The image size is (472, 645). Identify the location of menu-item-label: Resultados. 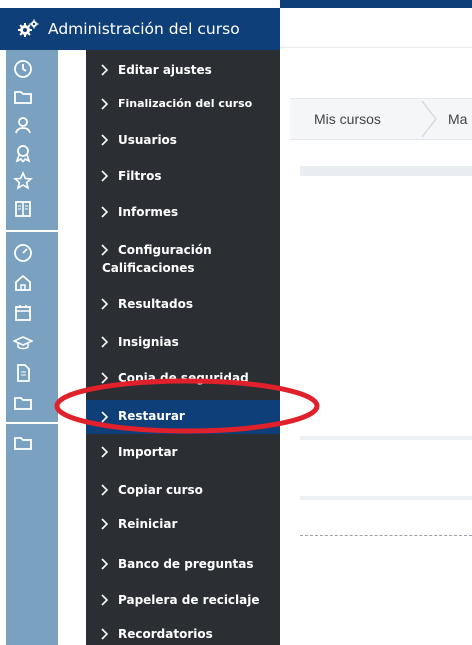
(155, 304).